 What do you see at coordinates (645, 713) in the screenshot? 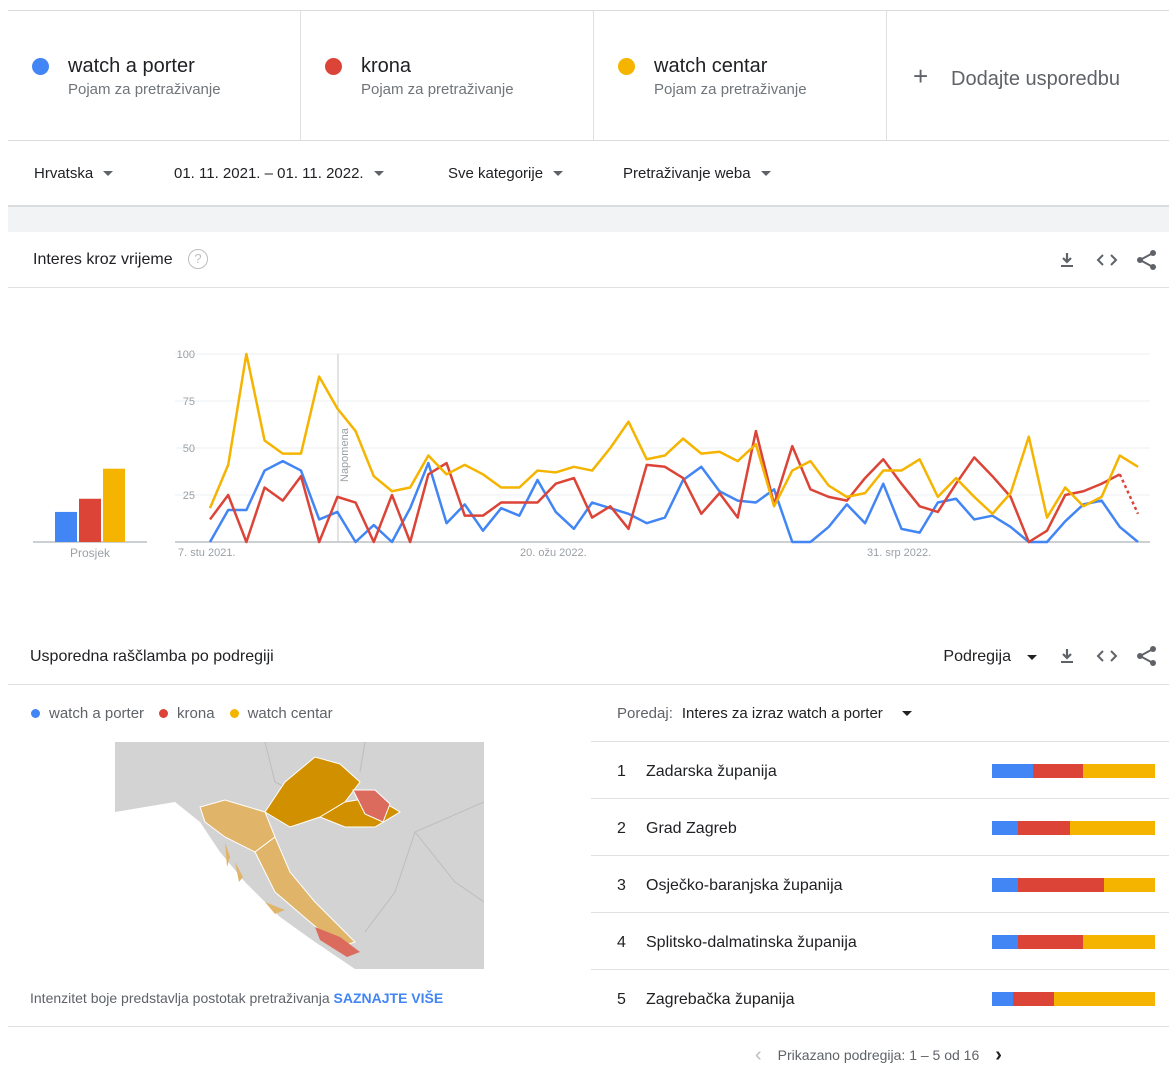
I see `sort-by-label: Poredaj:` at bounding box center [645, 713].